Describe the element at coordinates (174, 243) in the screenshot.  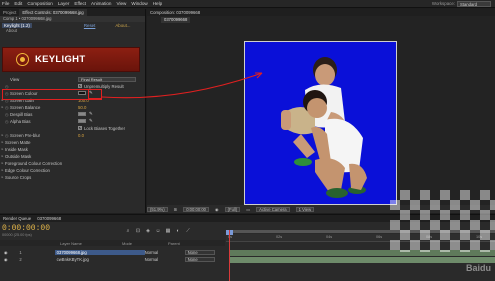
I see `col-parent: Parent` at that location.